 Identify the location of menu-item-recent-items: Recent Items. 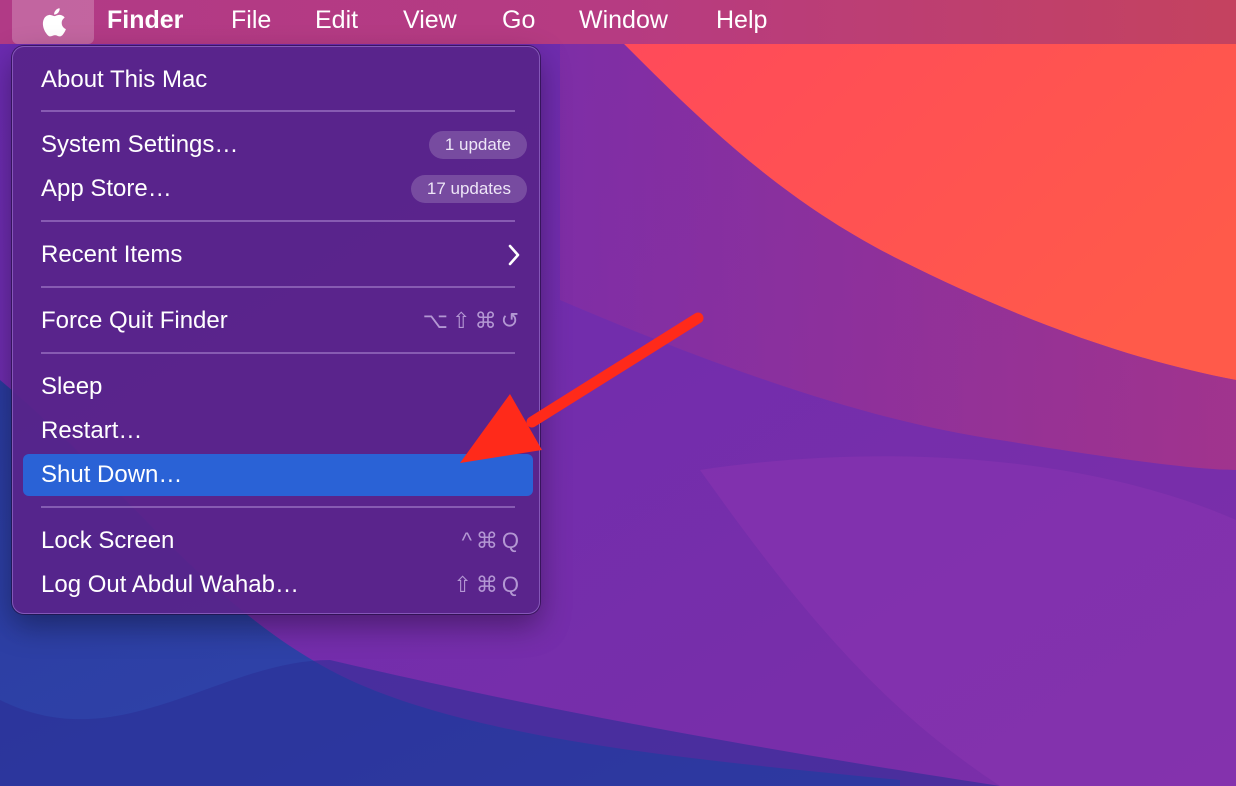
(278, 255).